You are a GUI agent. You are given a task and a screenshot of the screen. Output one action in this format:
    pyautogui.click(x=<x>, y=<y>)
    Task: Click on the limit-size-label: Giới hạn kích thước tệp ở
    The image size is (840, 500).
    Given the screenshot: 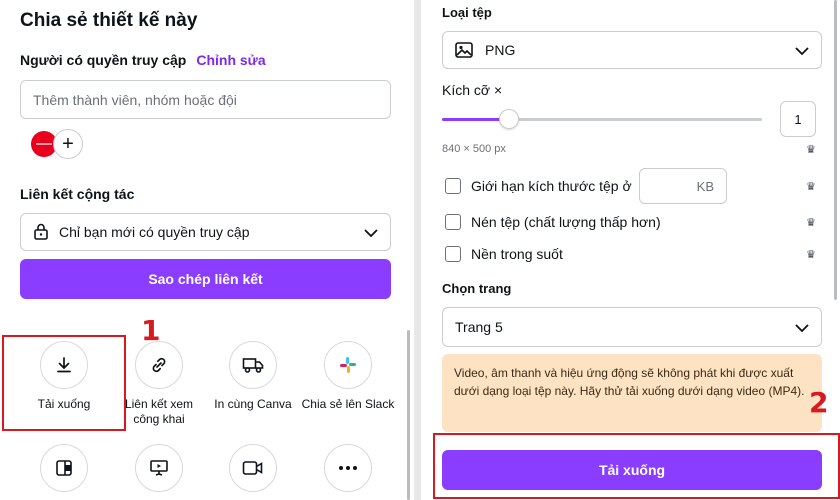 What is the action you would take?
    pyautogui.click(x=551, y=186)
    